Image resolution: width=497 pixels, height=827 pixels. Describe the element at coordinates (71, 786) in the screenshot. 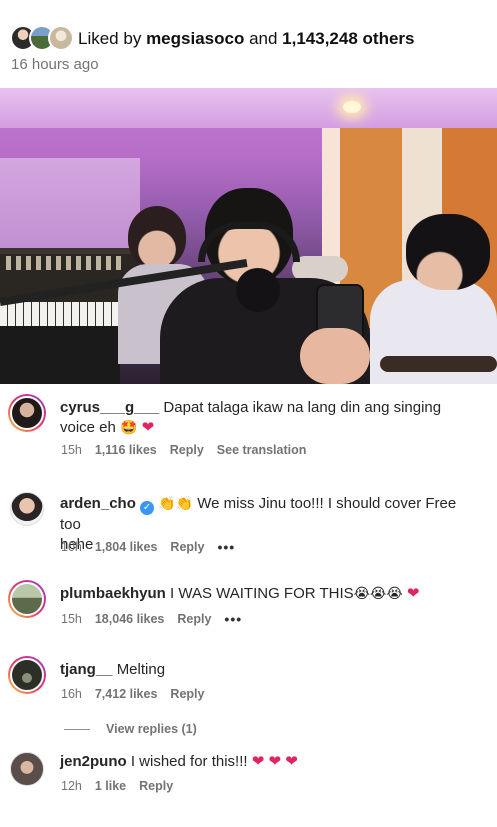

I see `comment-time: 12h` at that location.